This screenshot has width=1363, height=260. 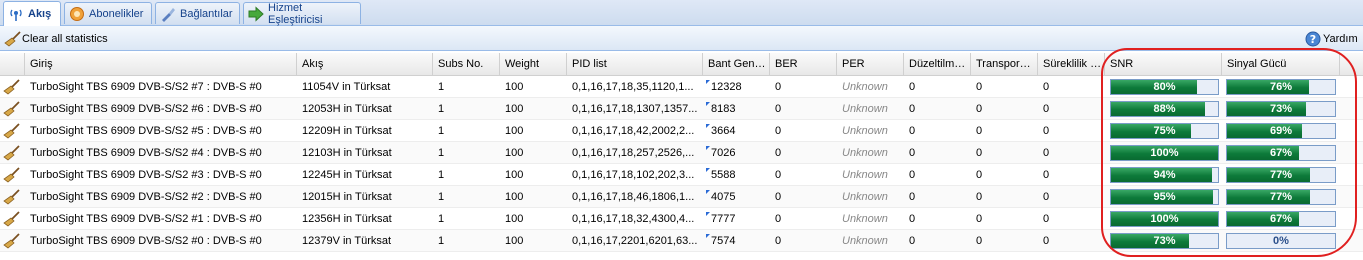 I want to click on bandwidth-cell: 3664, so click(x=736, y=131).